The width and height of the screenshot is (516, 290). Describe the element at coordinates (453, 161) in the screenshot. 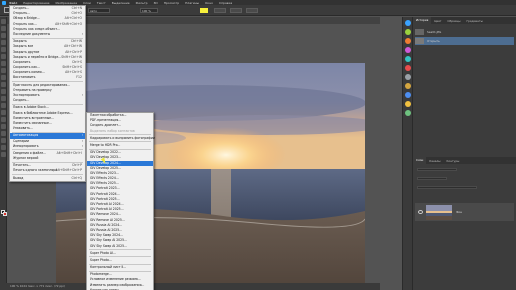

I see `tab-paths: Контуры` at that location.